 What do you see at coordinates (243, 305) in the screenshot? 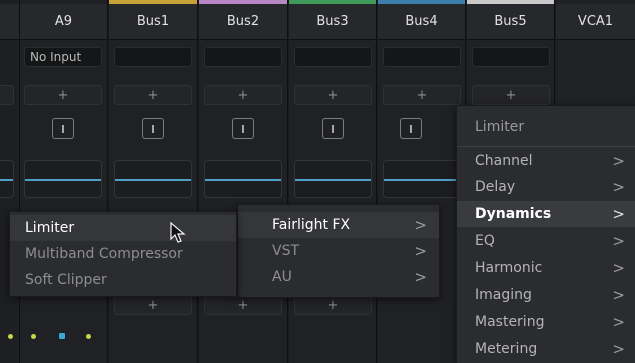
I see `add-send-button-bus2: +` at bounding box center [243, 305].